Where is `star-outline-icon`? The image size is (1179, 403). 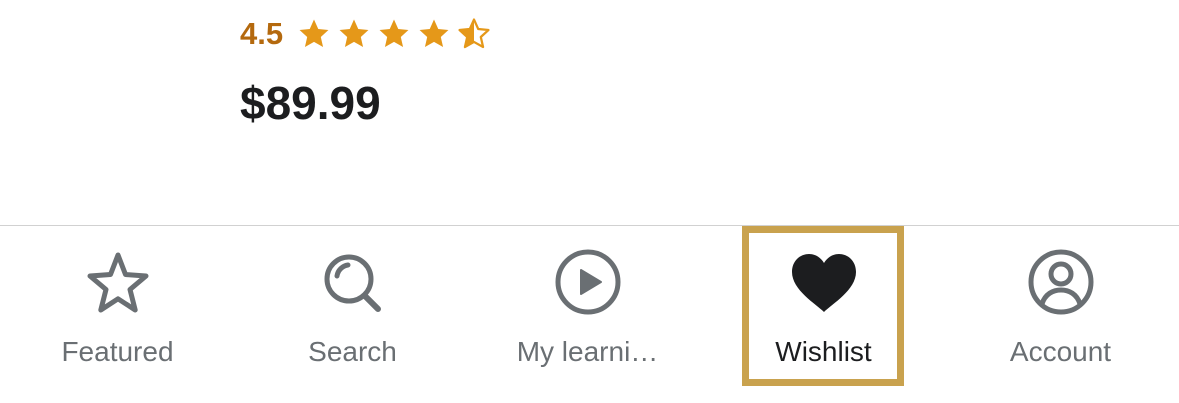
star-outline-icon is located at coordinates (117, 282).